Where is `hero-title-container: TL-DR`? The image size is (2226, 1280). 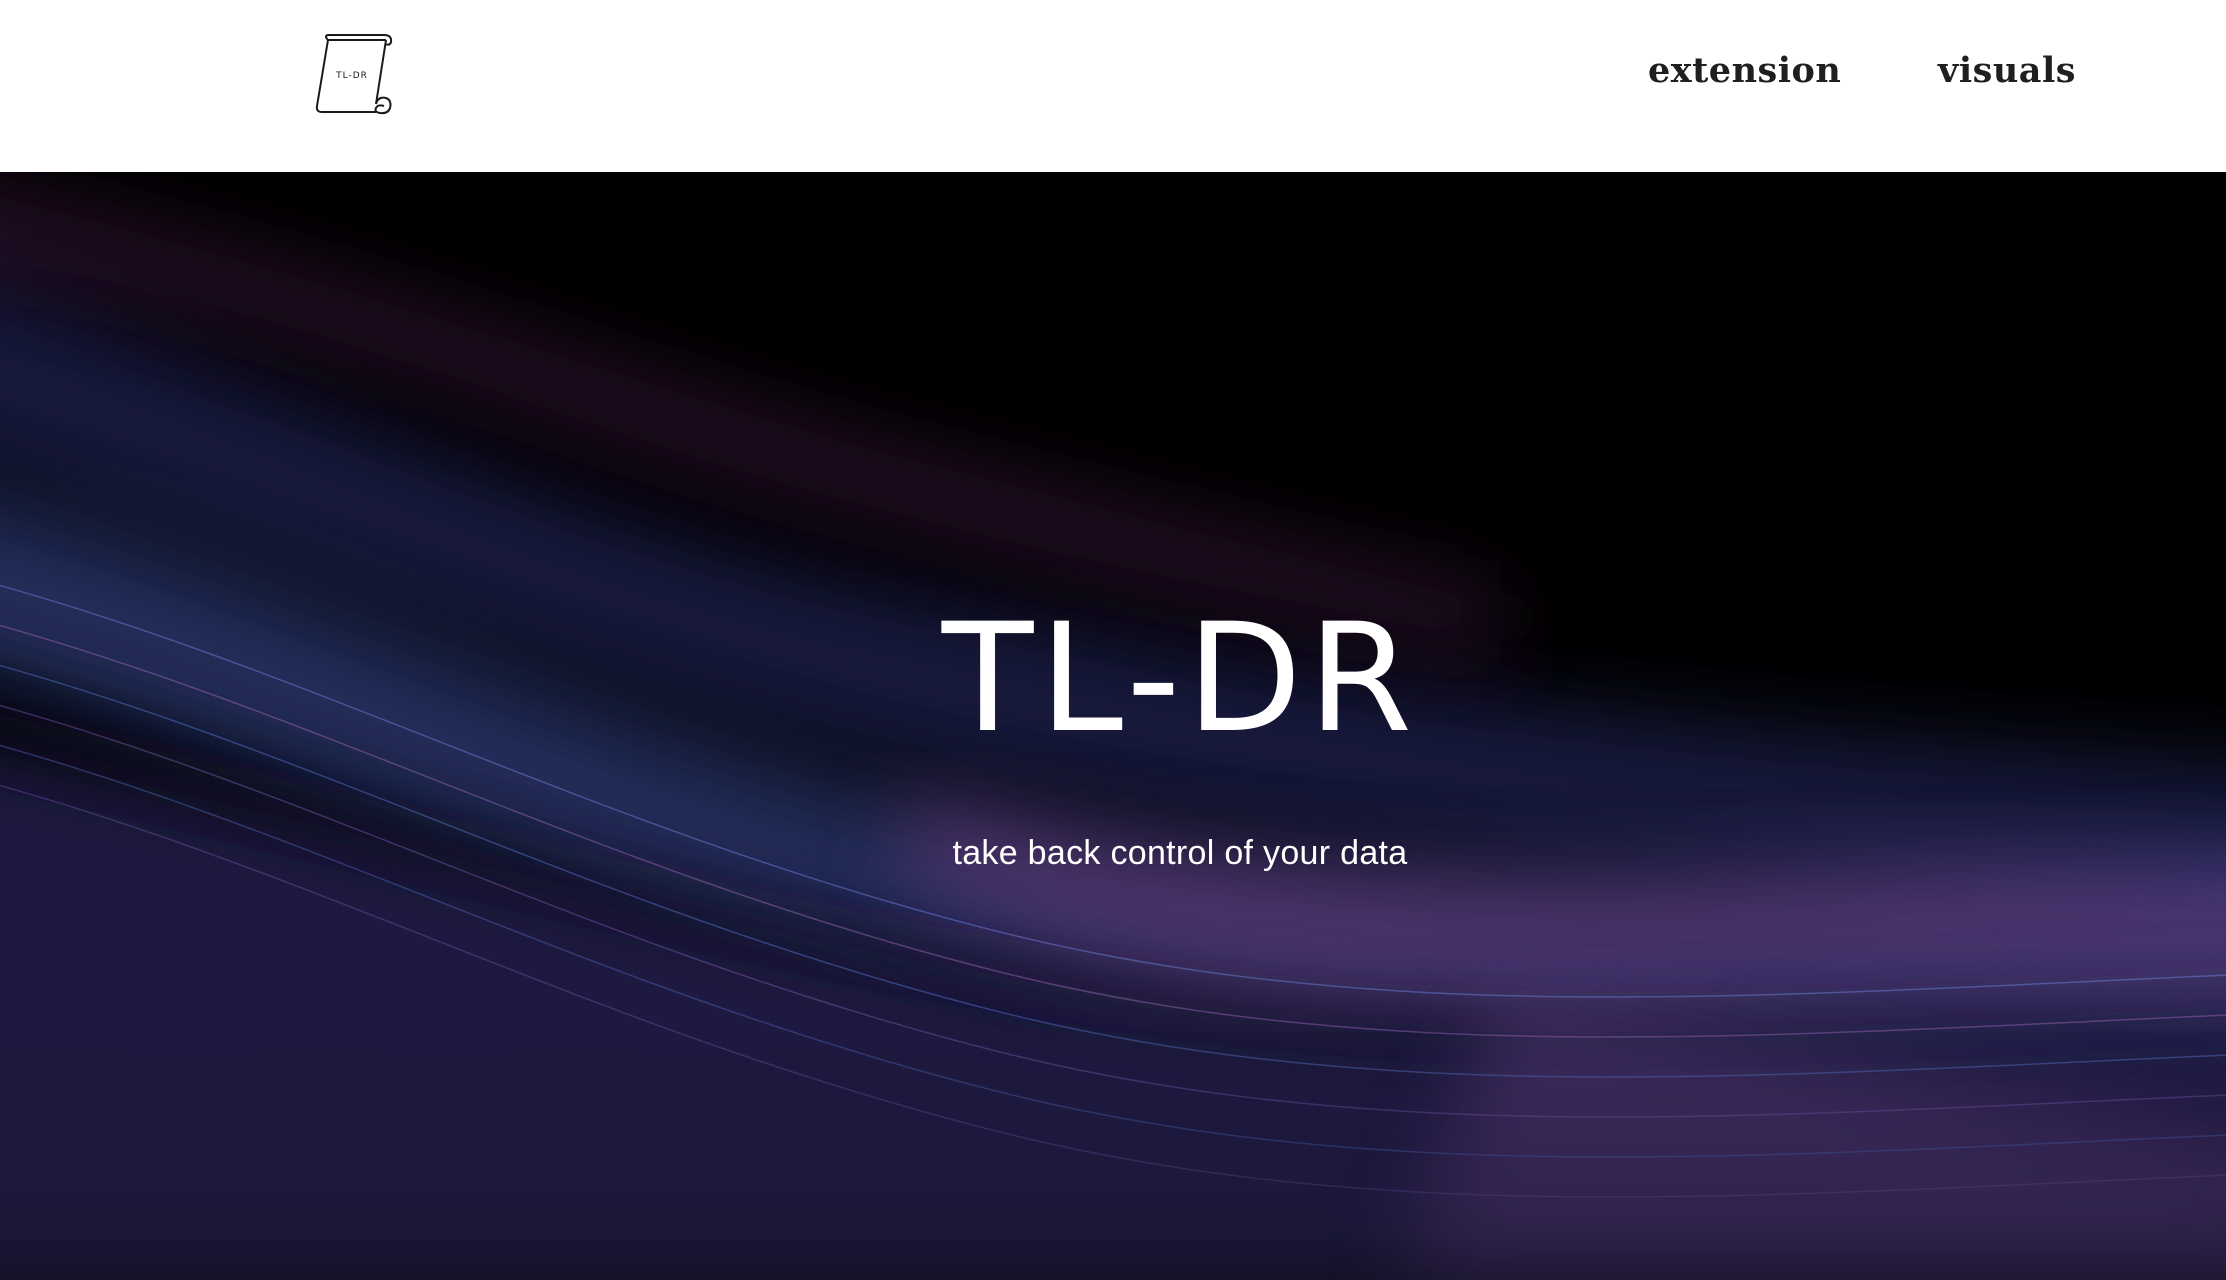 hero-title-container: TL-DR is located at coordinates (1180, 679).